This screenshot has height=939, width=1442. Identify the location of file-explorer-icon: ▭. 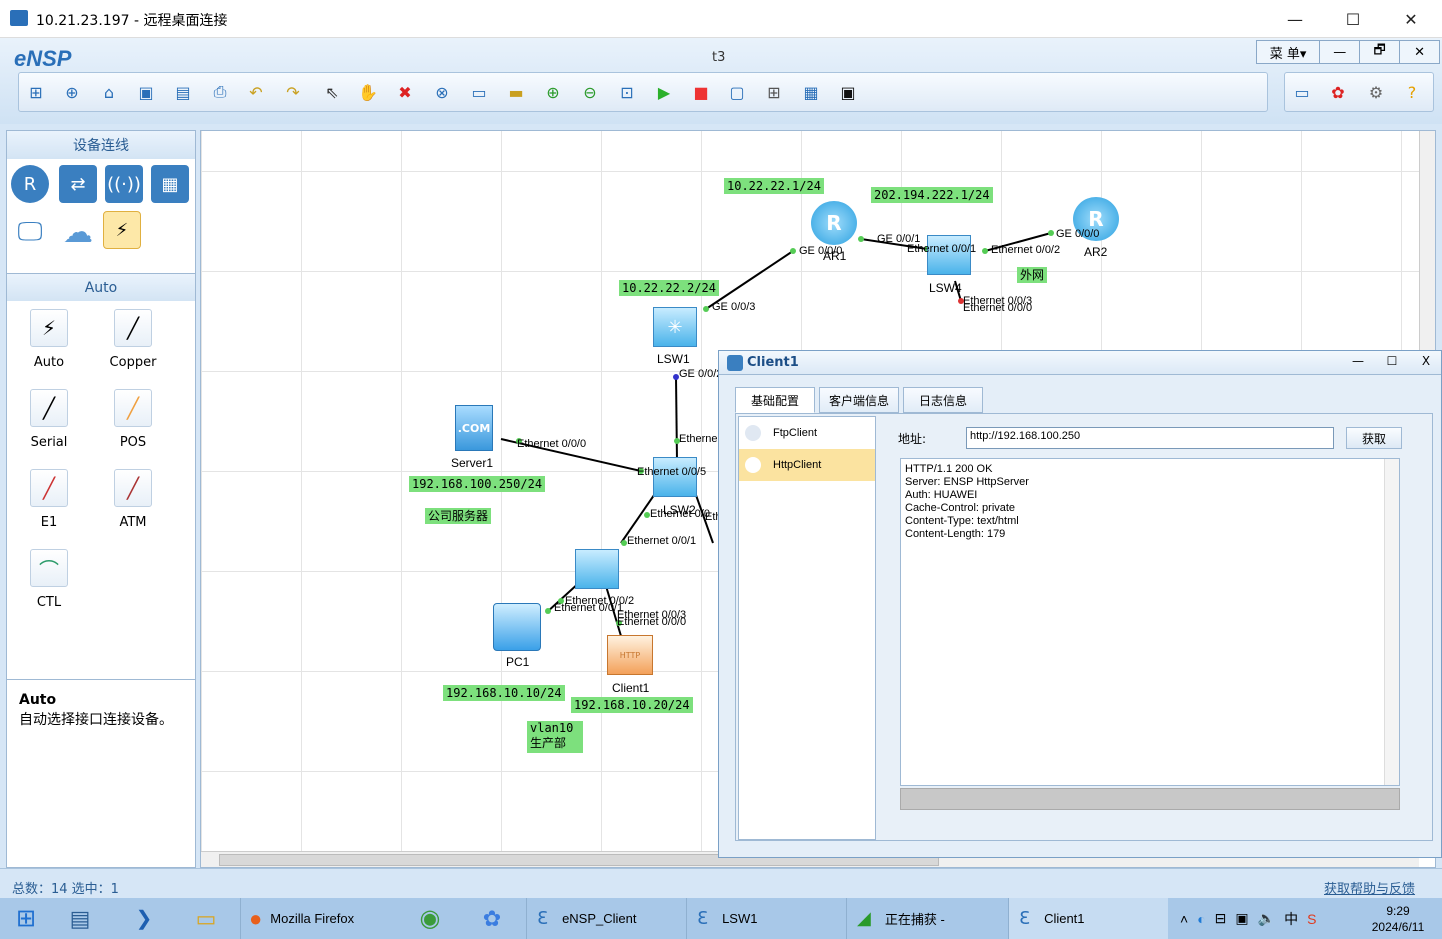
(206, 918).